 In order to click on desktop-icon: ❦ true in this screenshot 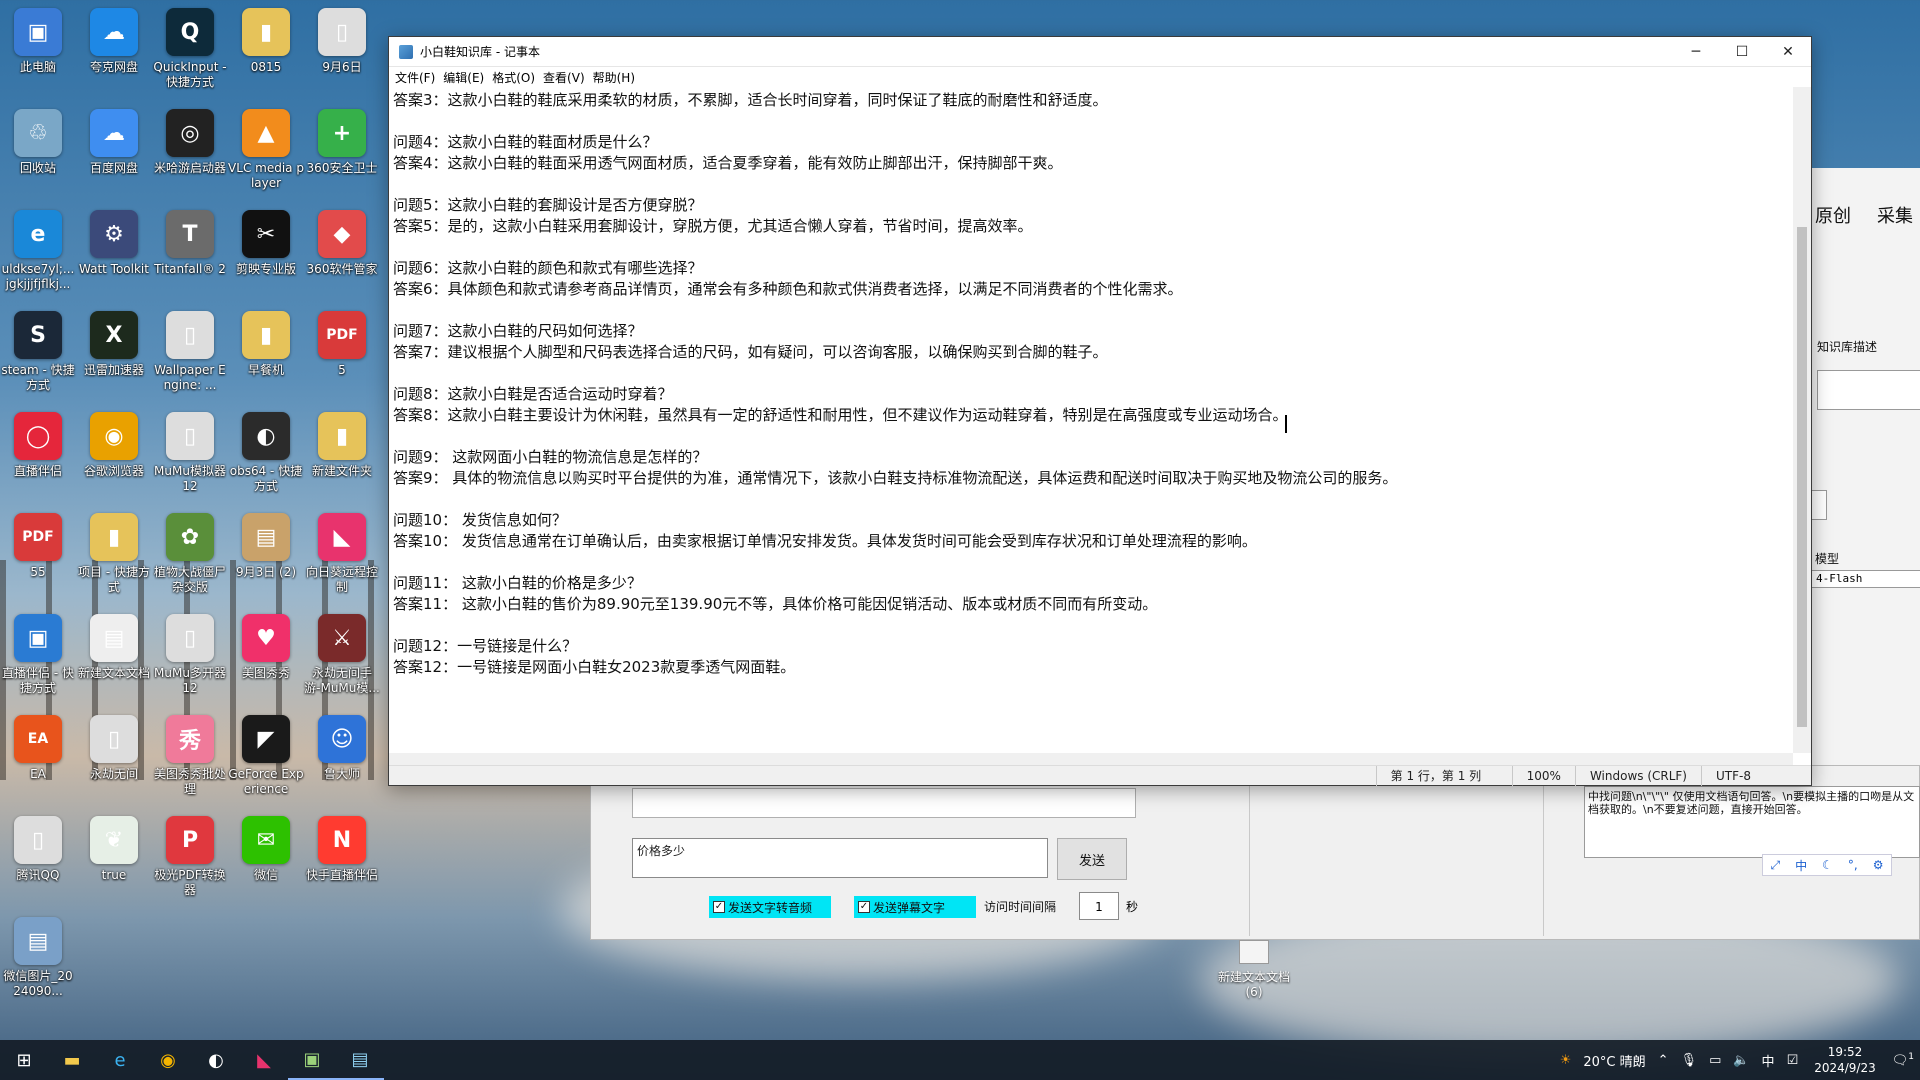, I will do `click(114, 849)`.